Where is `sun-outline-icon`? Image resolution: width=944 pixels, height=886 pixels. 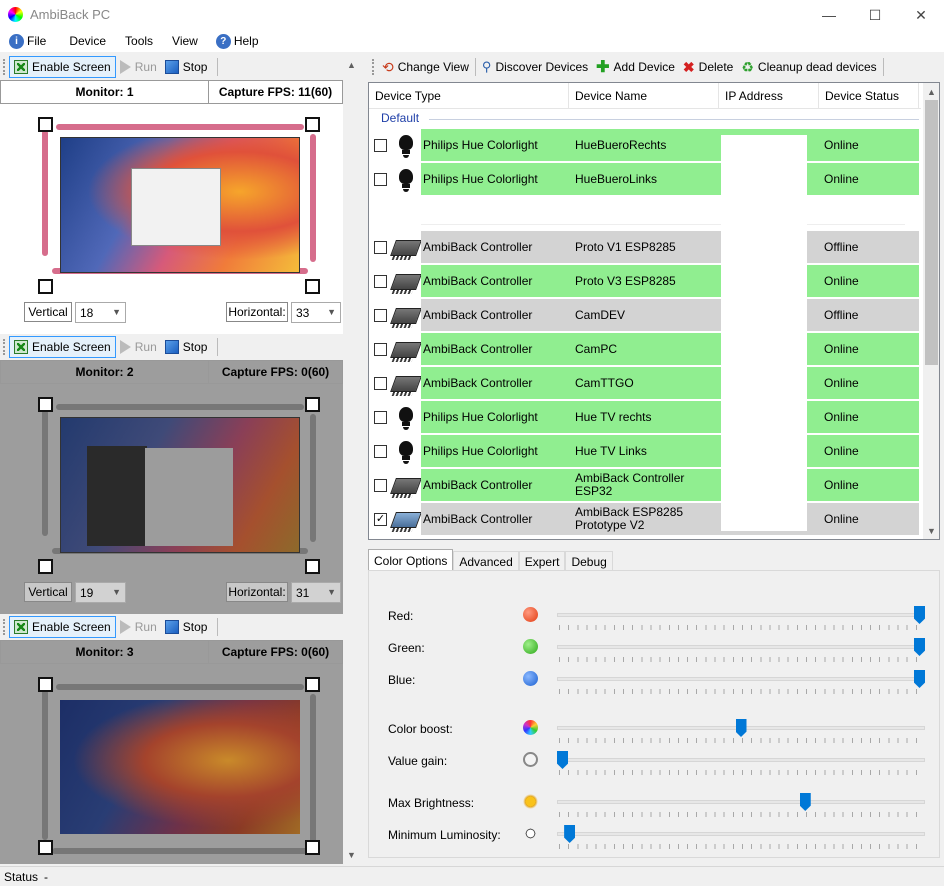 sun-outline-icon is located at coordinates (530, 833).